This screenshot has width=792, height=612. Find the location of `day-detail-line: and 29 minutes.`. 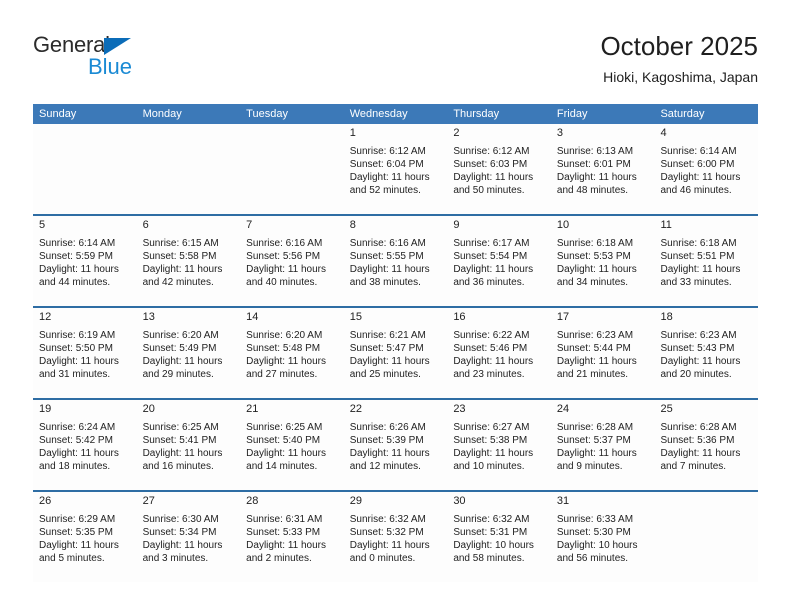

day-detail-line: and 29 minutes. is located at coordinates (178, 374).